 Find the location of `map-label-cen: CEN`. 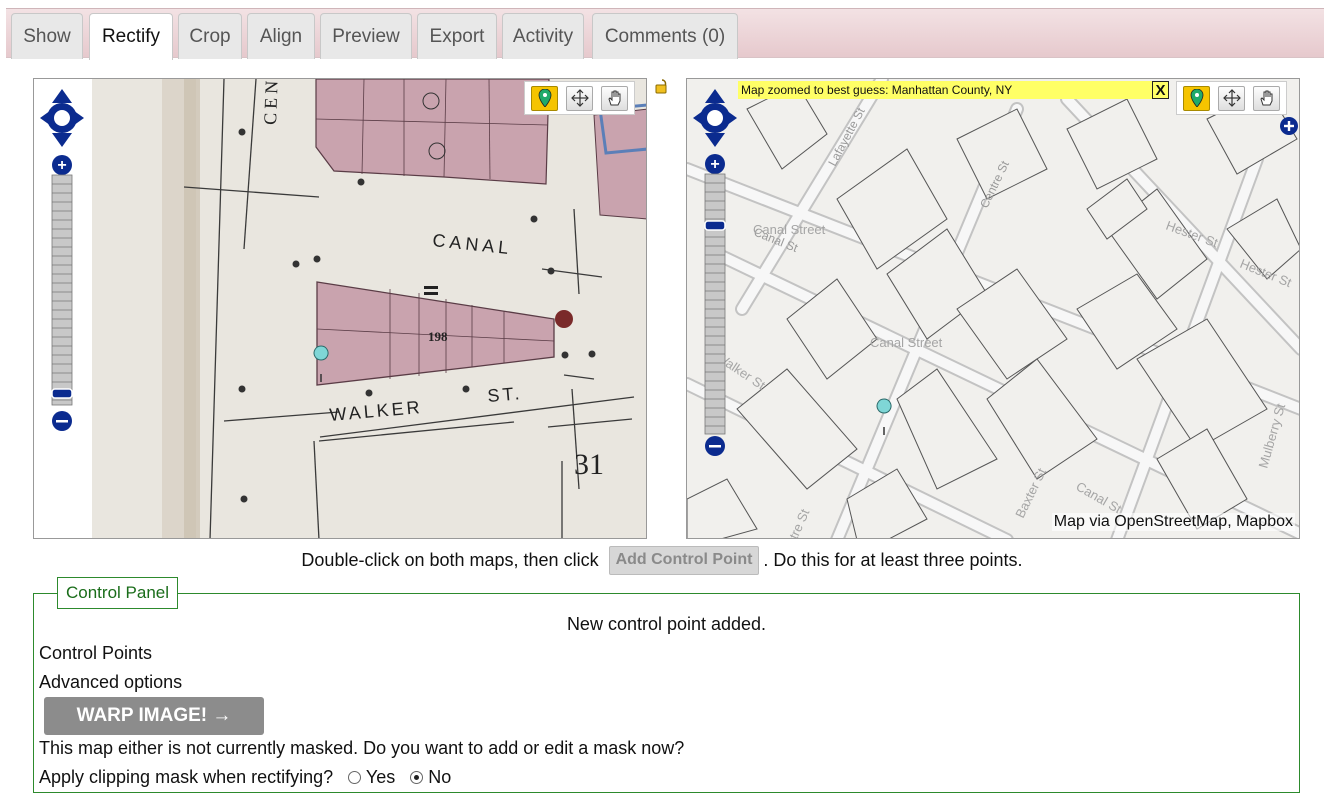

map-label-cen: CEN is located at coordinates (271, 102).